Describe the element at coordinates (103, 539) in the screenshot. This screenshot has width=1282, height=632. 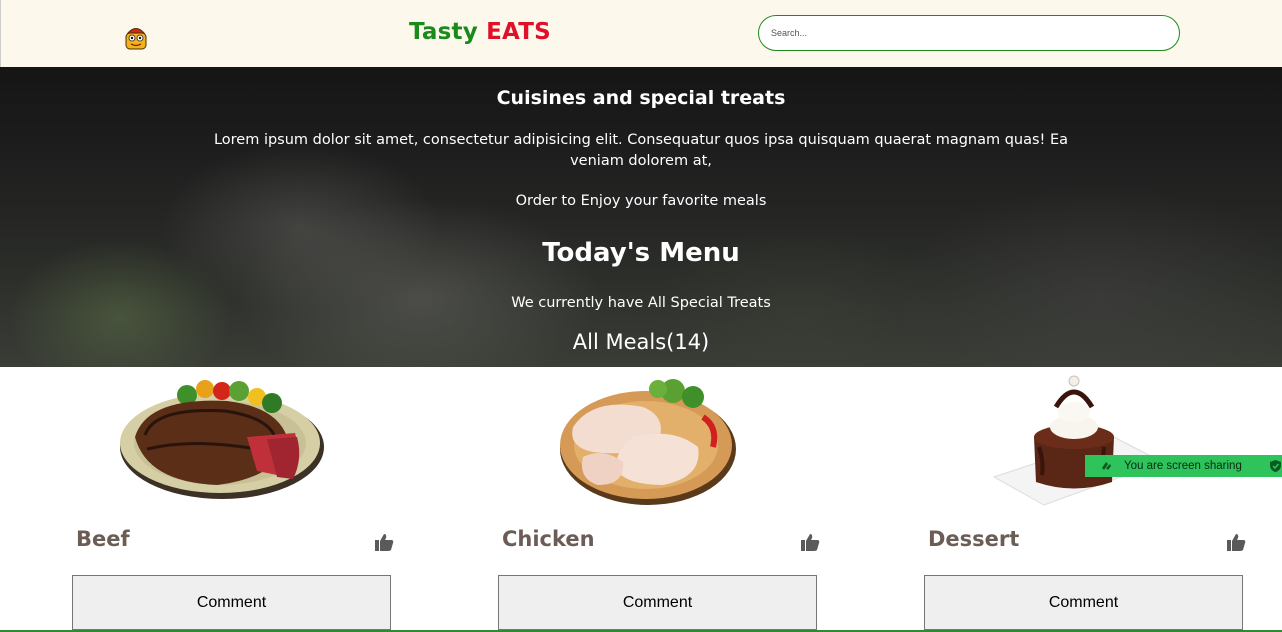
I see `meal-name: Beef` at that location.